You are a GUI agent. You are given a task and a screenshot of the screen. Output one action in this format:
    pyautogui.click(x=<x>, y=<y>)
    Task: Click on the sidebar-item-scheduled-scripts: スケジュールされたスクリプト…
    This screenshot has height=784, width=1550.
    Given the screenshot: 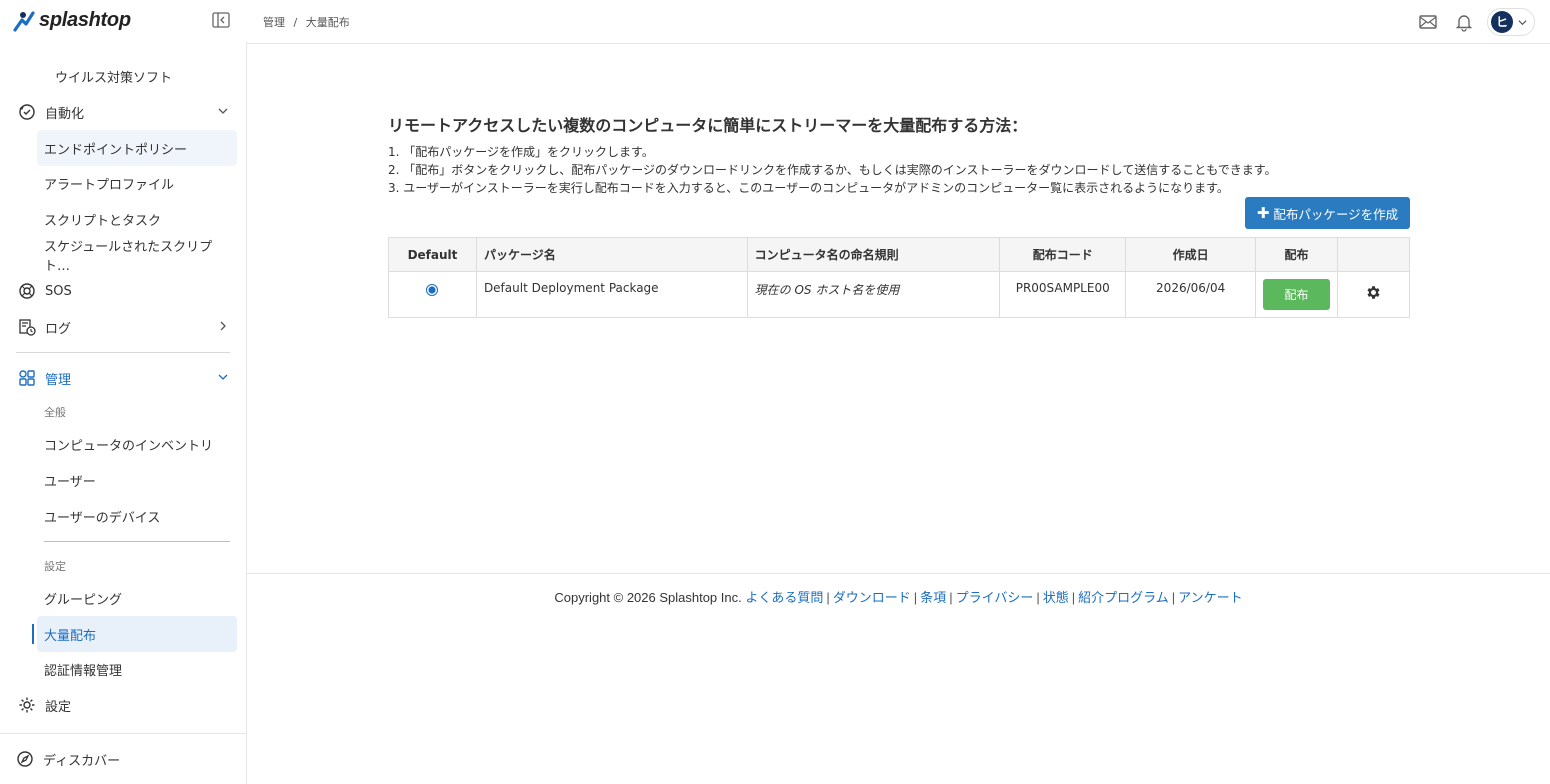 What is the action you would take?
    pyautogui.click(x=137, y=255)
    